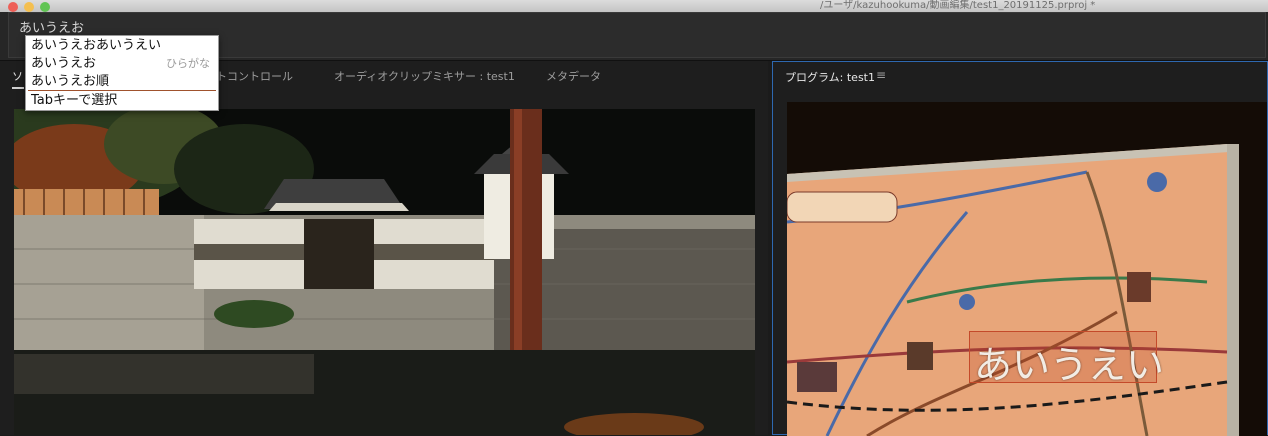  Describe the element at coordinates (254, 76) in the screenshot. I see `tab-effect-controls: トコントロール` at that location.